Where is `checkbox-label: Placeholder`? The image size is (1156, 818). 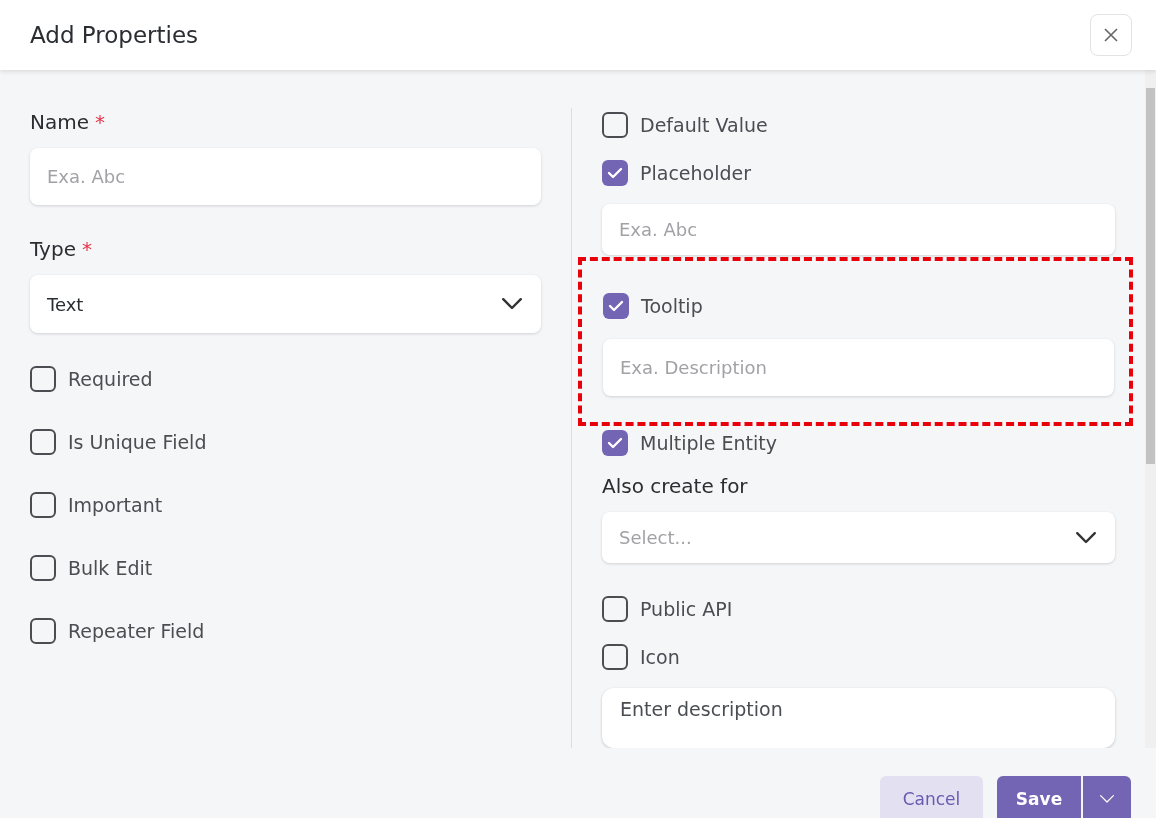 checkbox-label: Placeholder is located at coordinates (696, 173).